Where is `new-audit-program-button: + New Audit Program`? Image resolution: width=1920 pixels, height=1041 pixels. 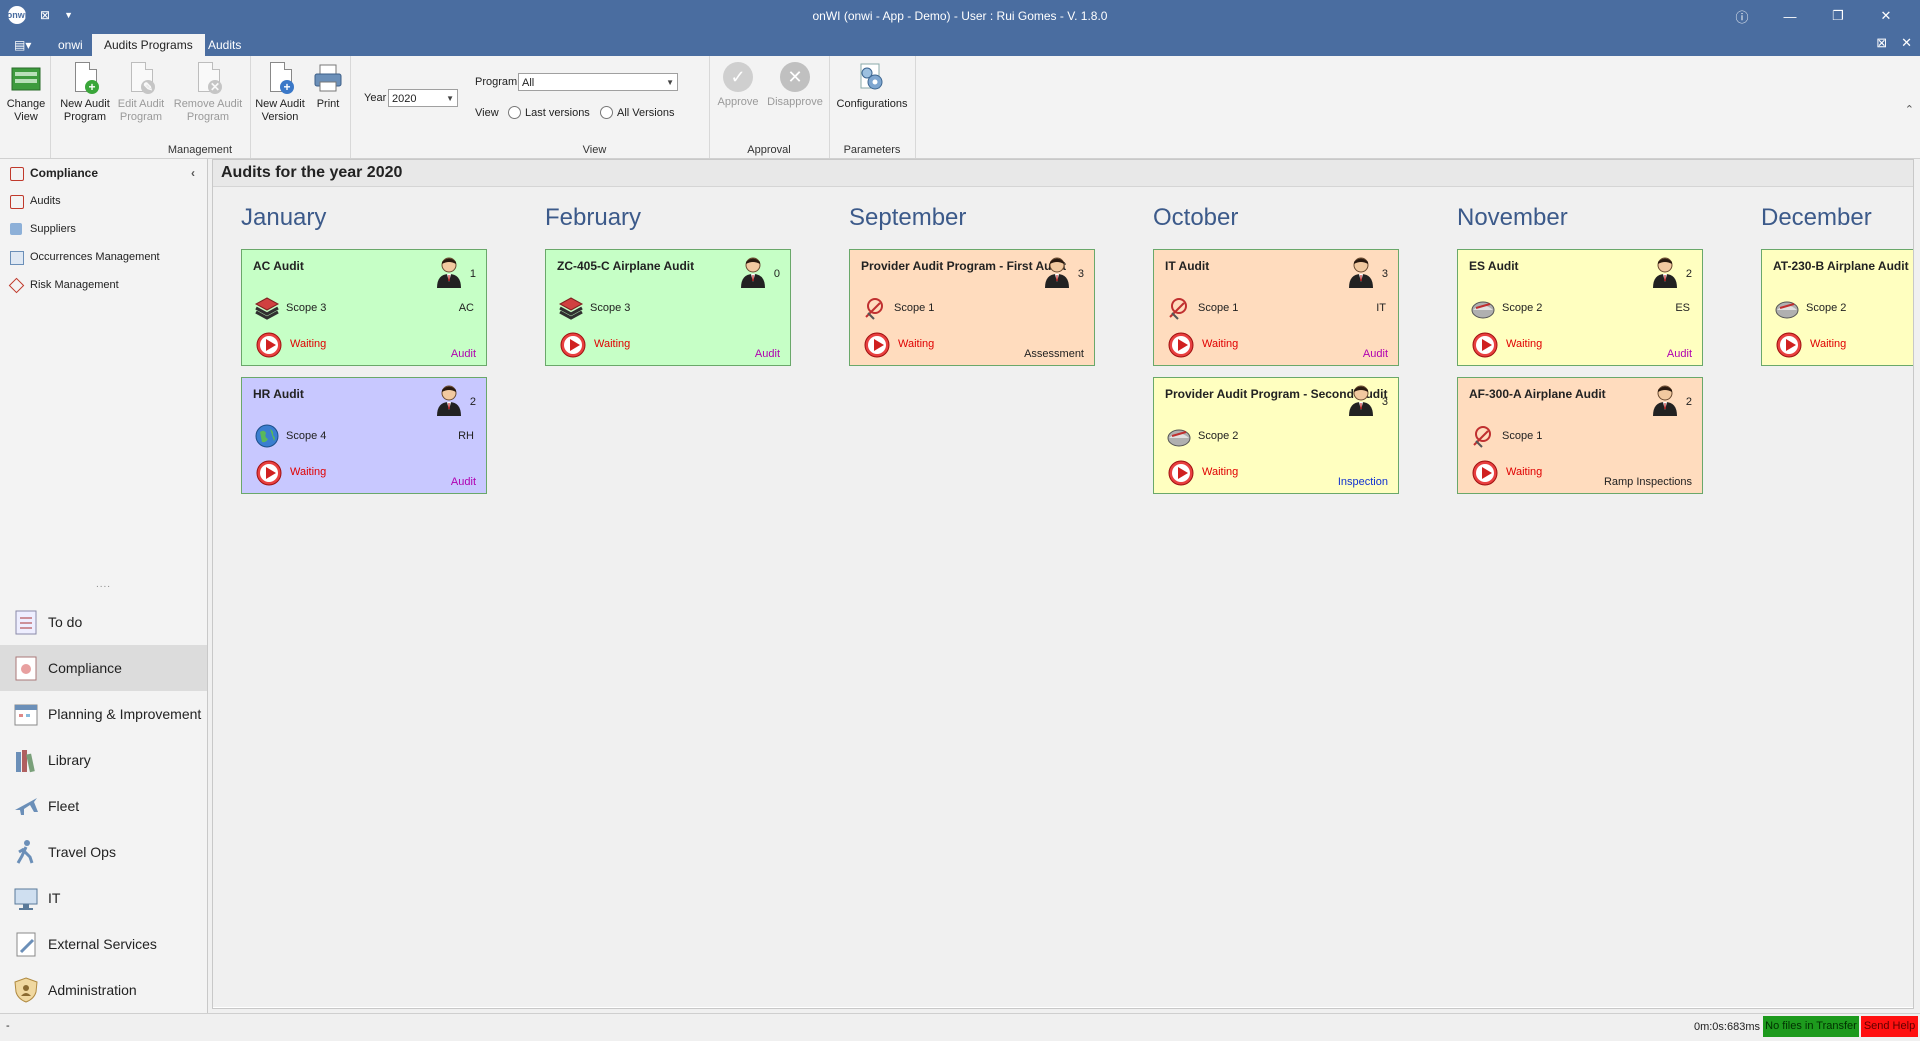 new-audit-program-button: + New Audit Program is located at coordinates (85, 93).